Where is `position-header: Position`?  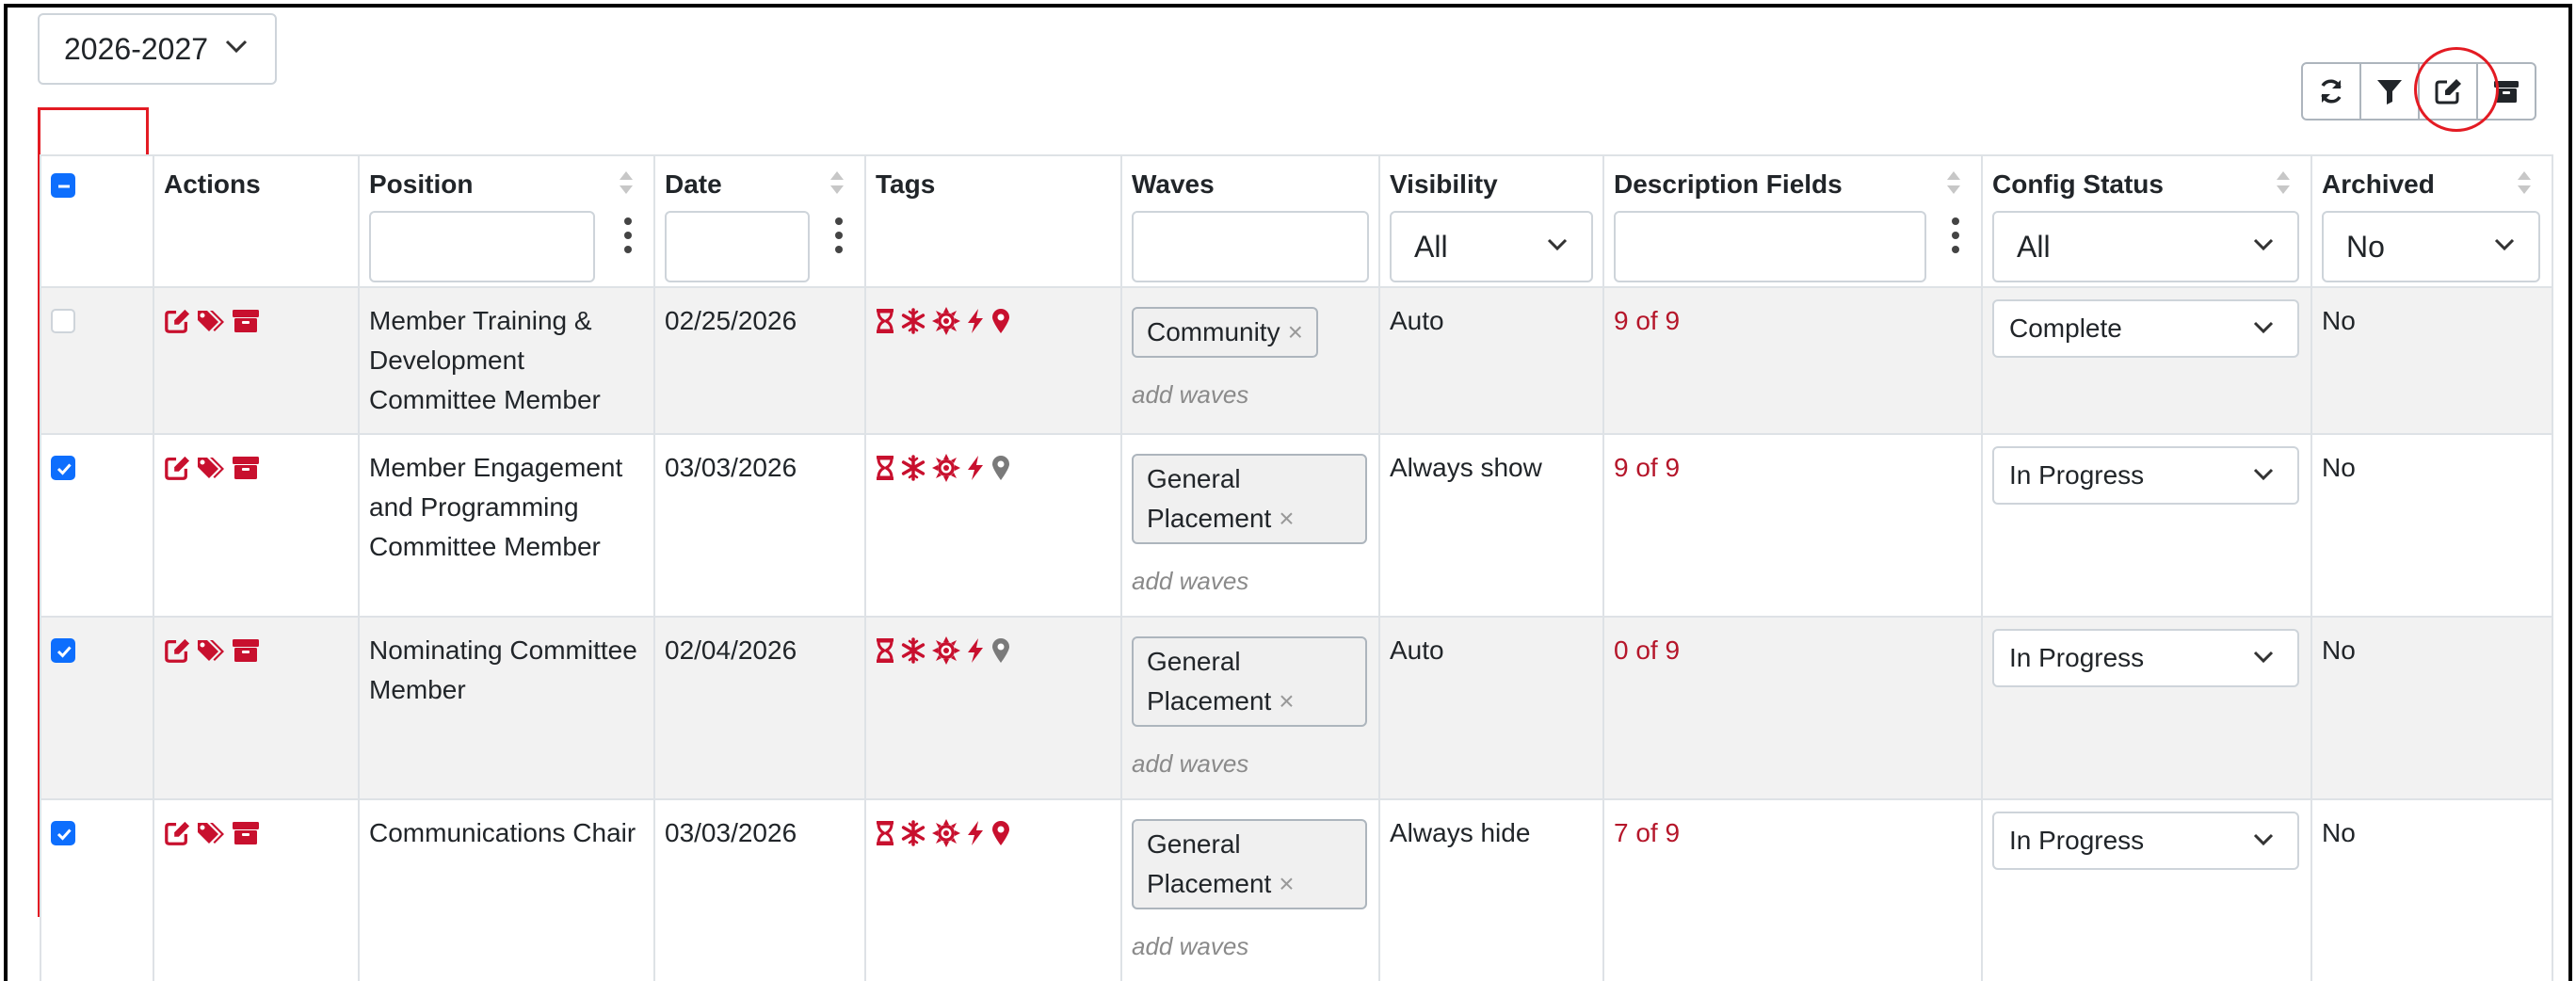
position-header: Position is located at coordinates (506, 221).